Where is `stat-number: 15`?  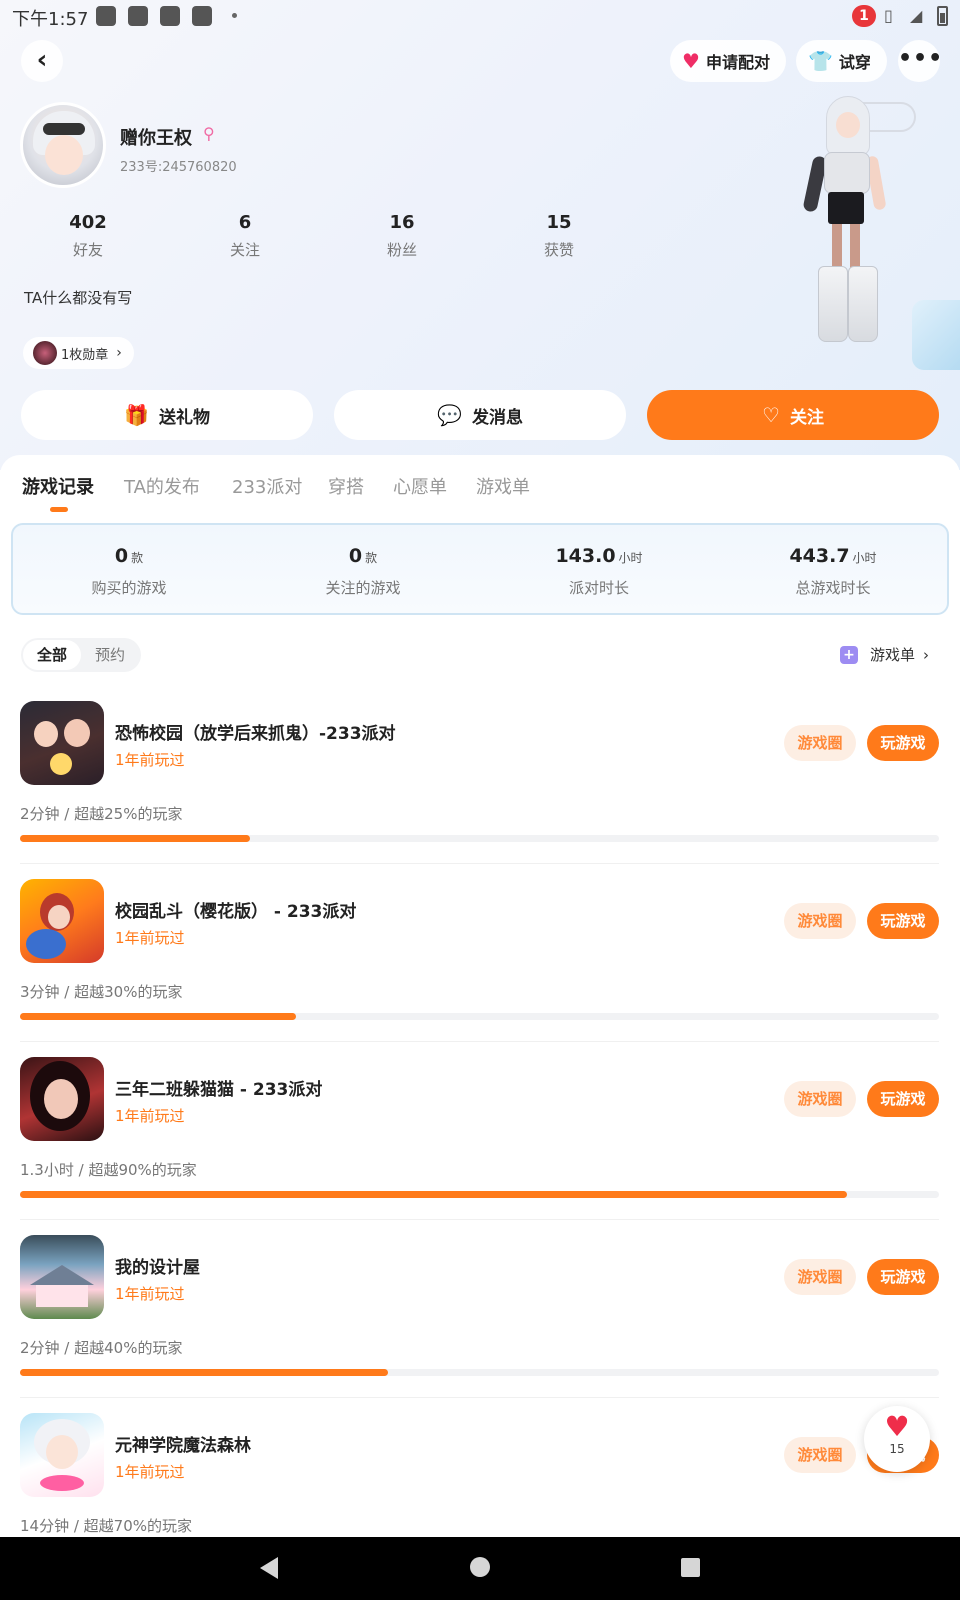
stat-number: 15 is located at coordinates (559, 222).